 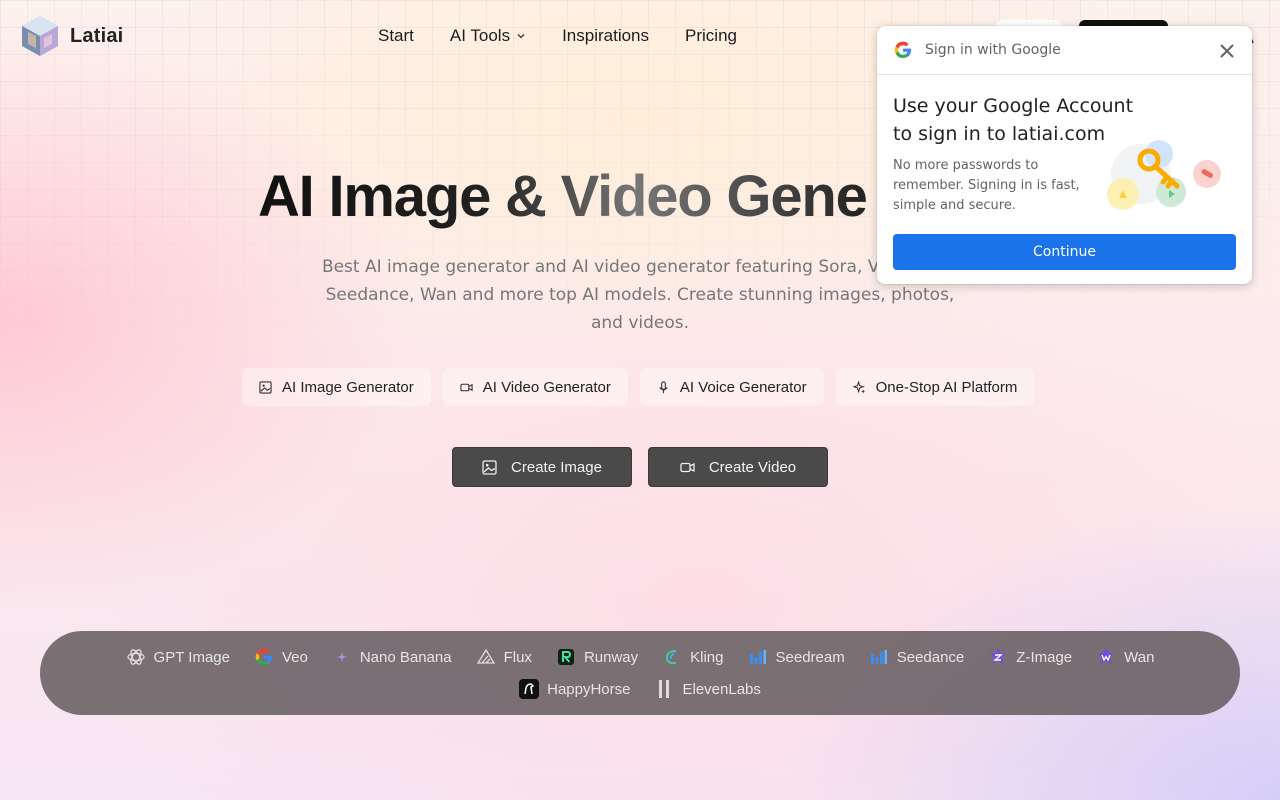 I want to click on flux-icon, so click(x=486, y=657).